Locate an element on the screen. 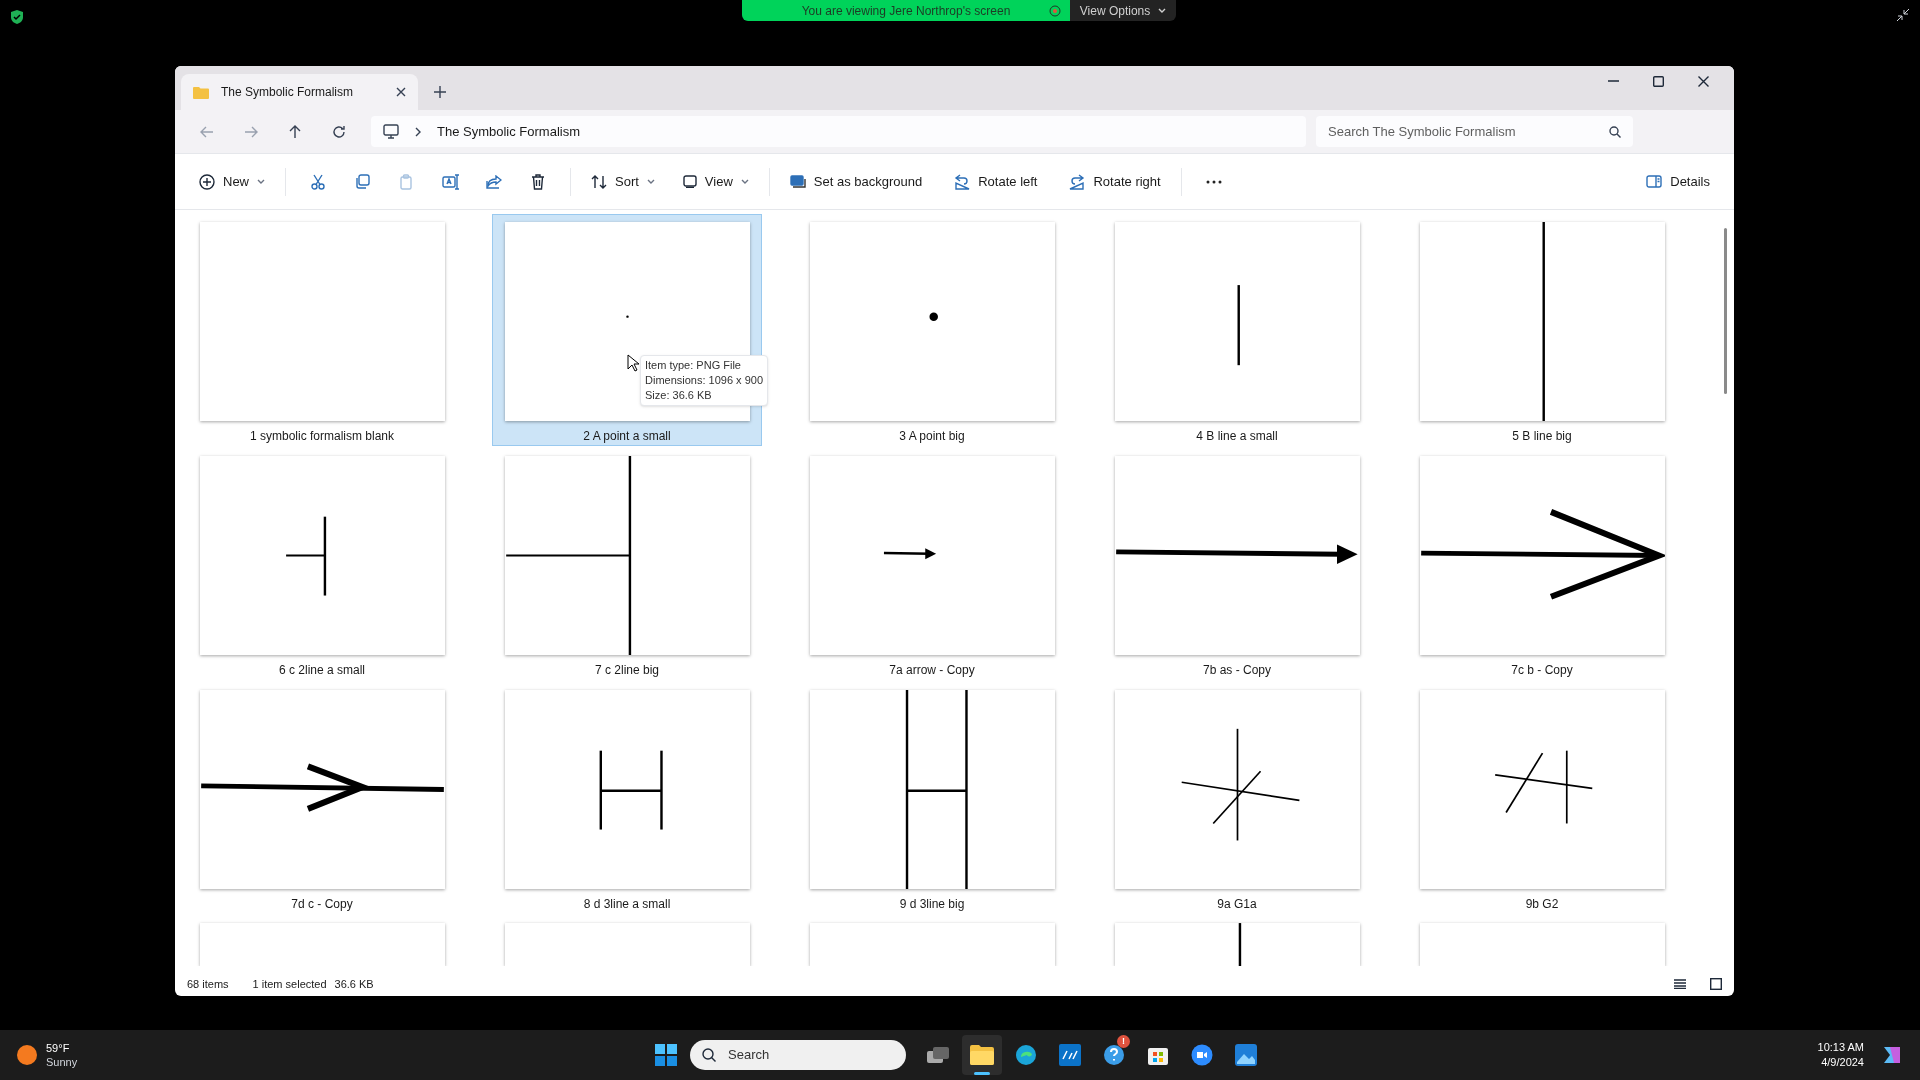  view-button: View is located at coordinates (715, 181).